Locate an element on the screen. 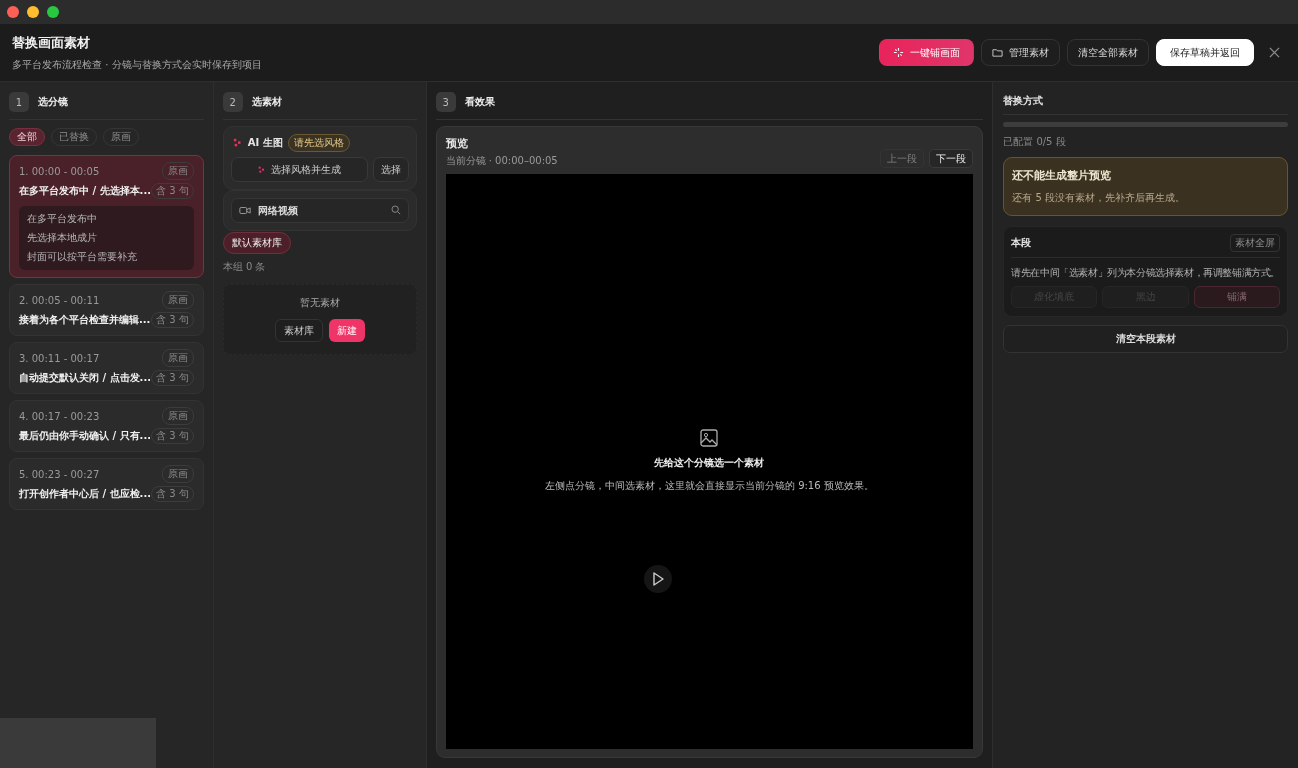  step-number: 2 is located at coordinates (232, 102).